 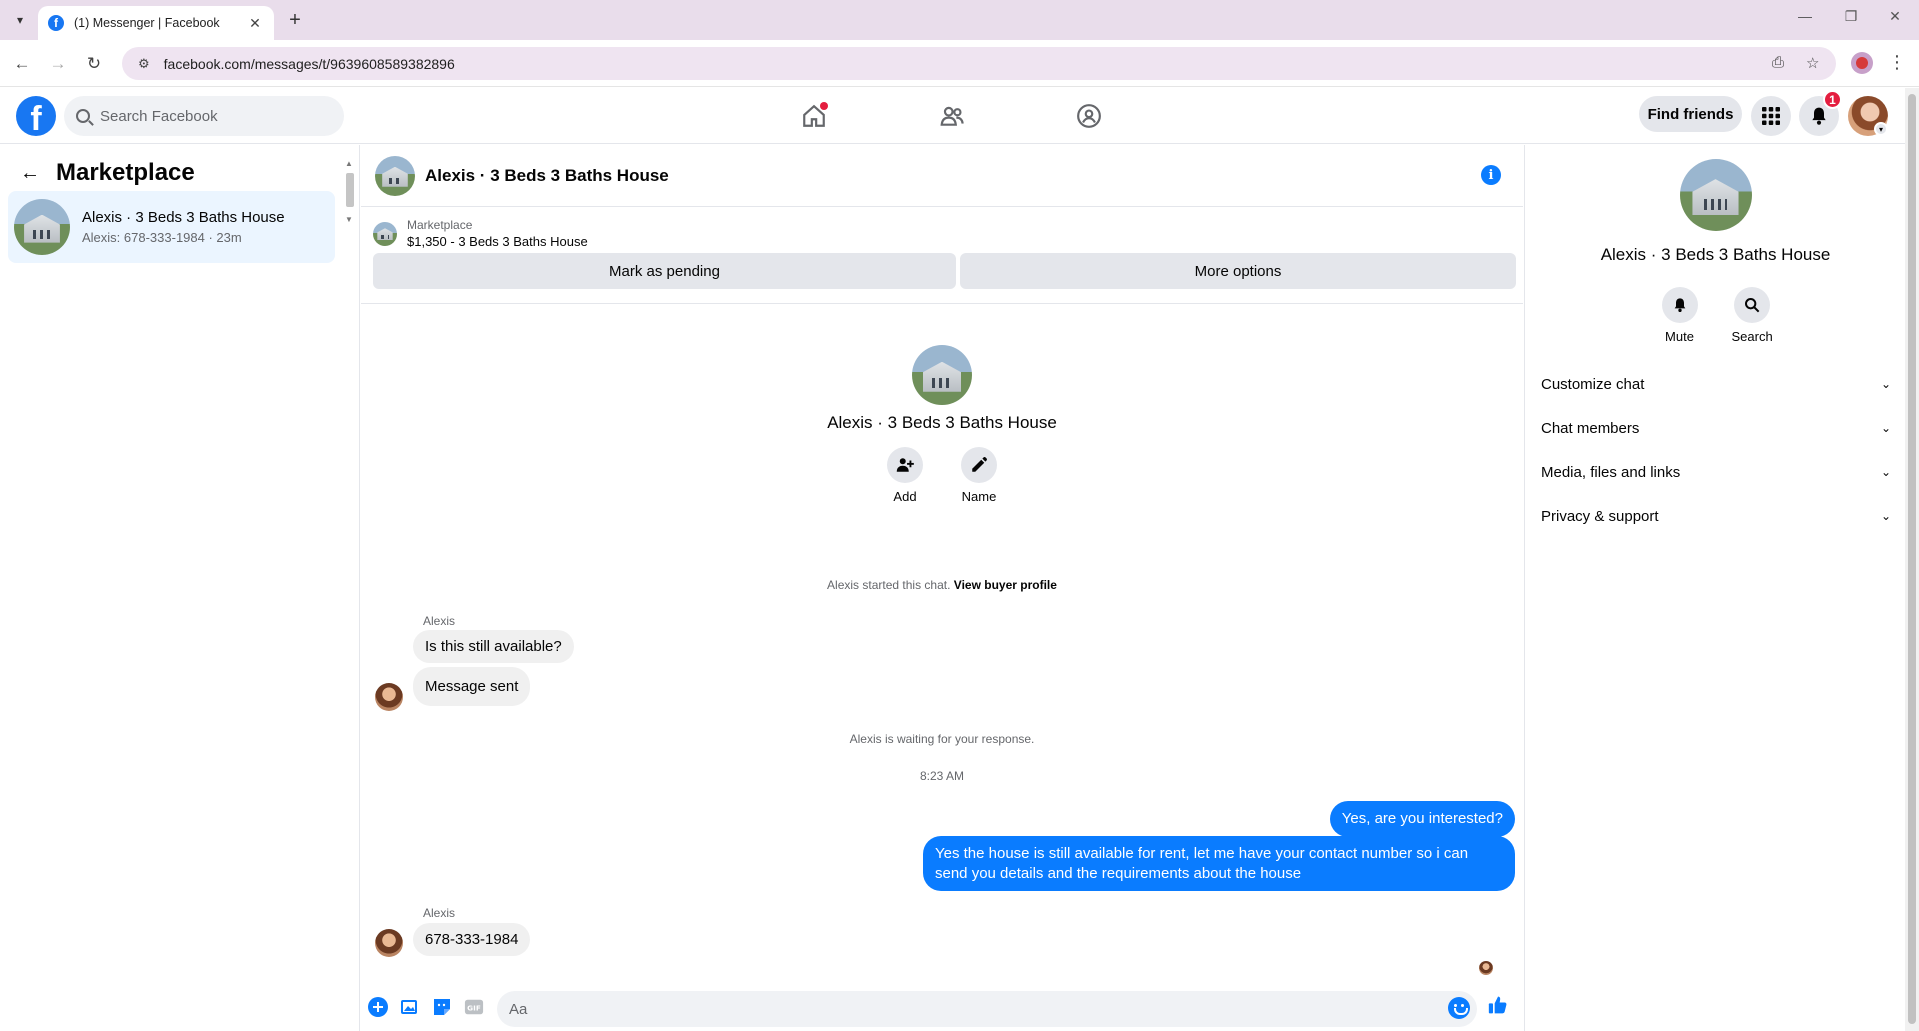 What do you see at coordinates (159, 116) in the screenshot?
I see `search-placeholder: Search Facebook` at bounding box center [159, 116].